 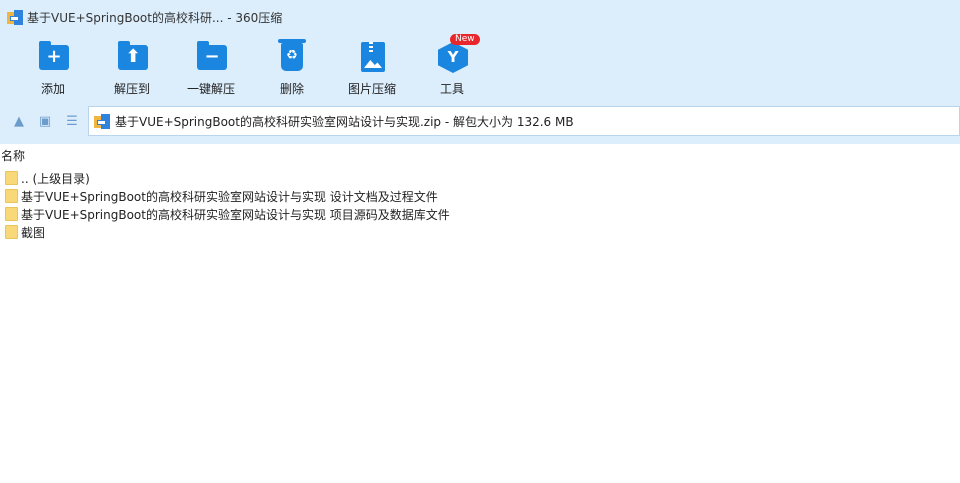 I want to click on image-compress-icon, so click(x=372, y=57).